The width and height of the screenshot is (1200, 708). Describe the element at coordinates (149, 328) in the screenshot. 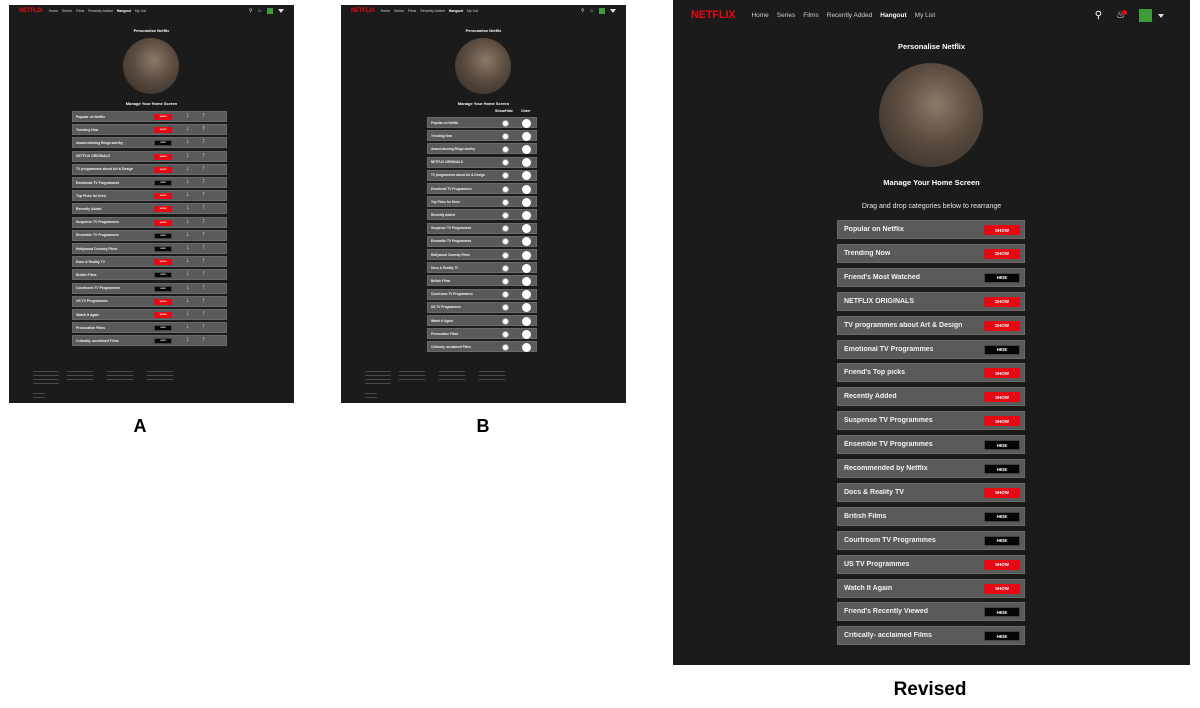

I see `category-row: Provocative Films HIDE ↓ ↑` at that location.